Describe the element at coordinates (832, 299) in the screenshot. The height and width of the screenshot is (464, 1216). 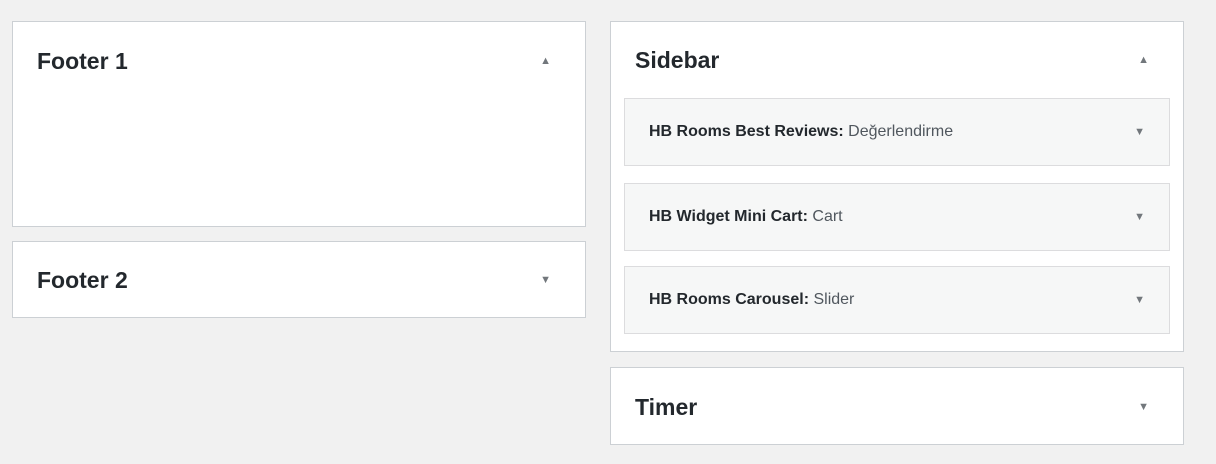
I see `widget-subtitle: Slider` at that location.